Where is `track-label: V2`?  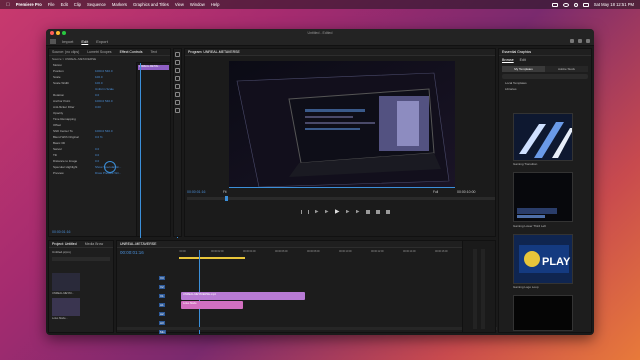 track-label: V2 is located at coordinates (162, 287).